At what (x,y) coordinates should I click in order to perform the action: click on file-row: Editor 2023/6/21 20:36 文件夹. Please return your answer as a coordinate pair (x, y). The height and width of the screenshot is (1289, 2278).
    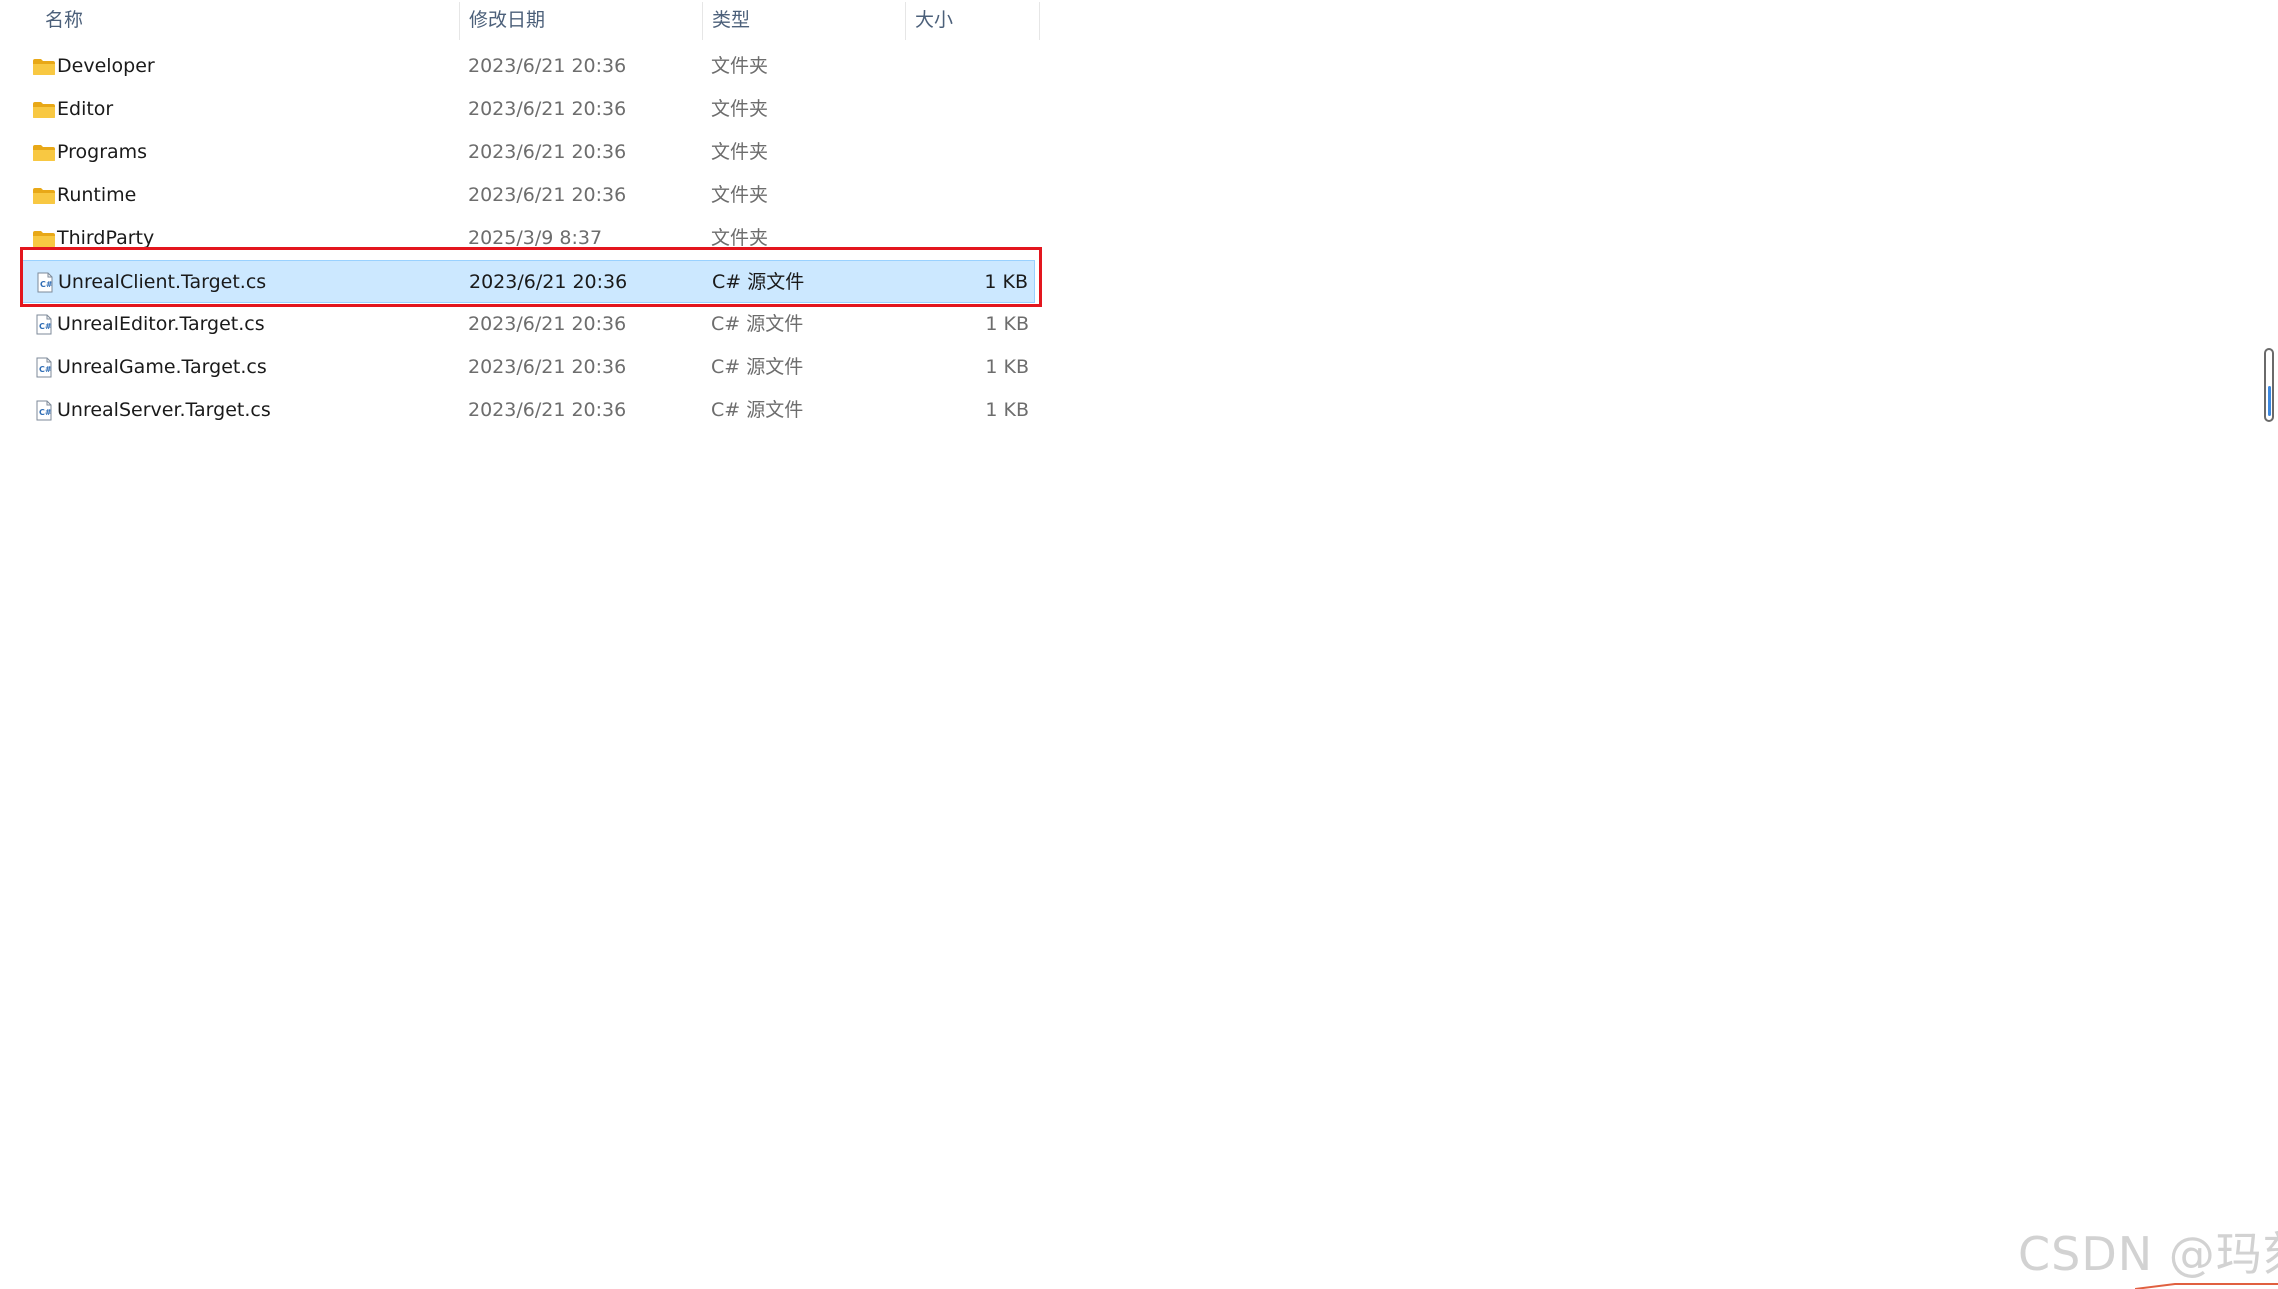
    Looking at the image, I should click on (527, 109).